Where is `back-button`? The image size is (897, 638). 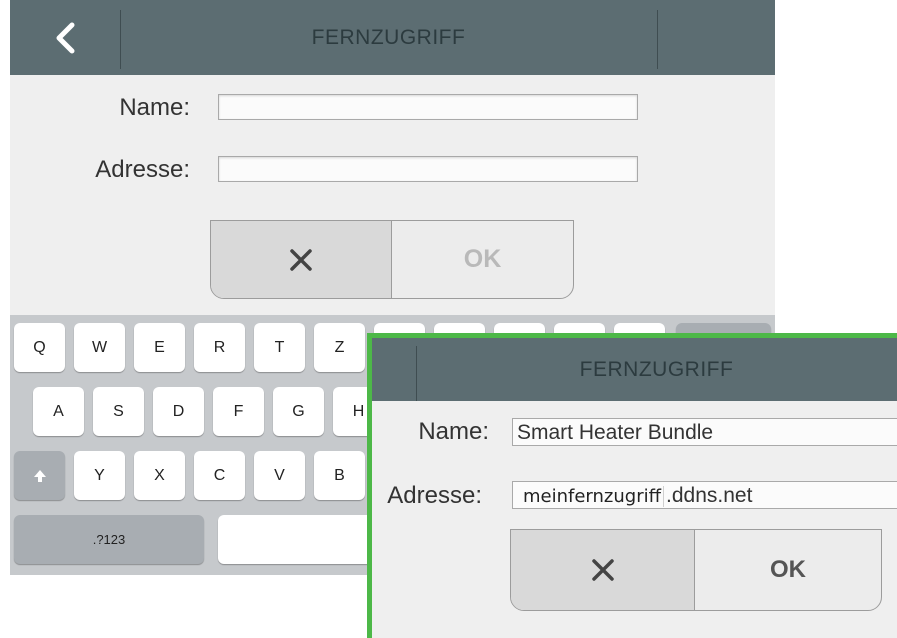
back-button is located at coordinates (65, 37).